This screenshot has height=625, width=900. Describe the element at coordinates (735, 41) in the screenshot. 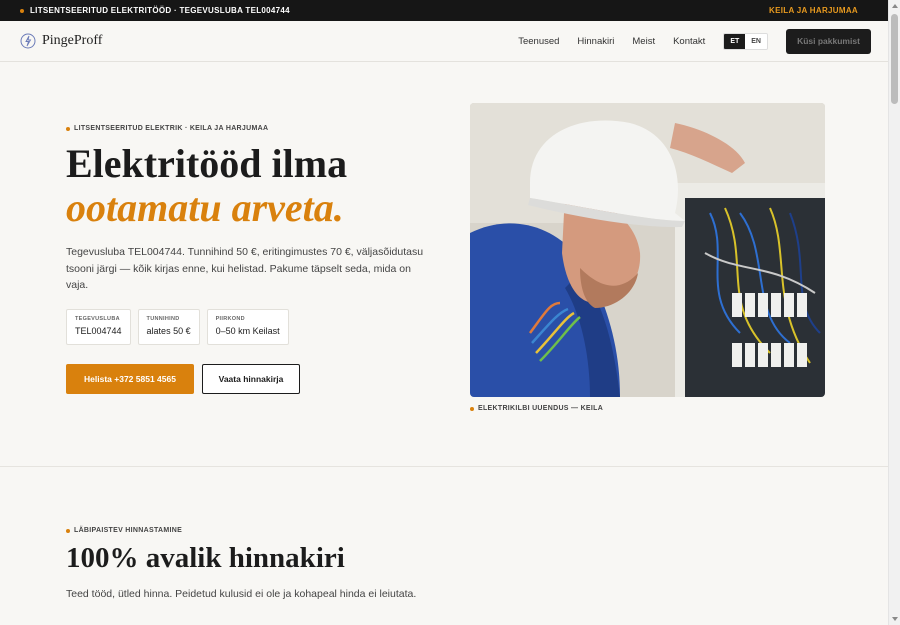

I see `lang-et-button: ET` at that location.